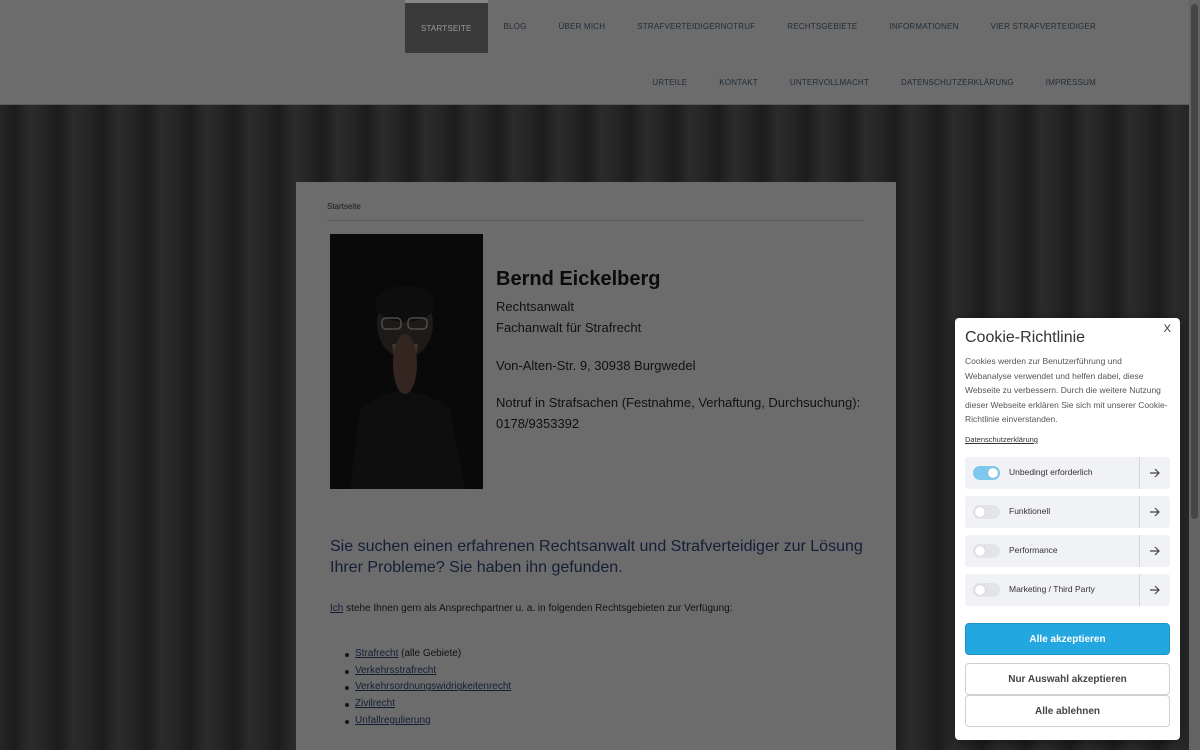 This screenshot has width=1200, height=750. I want to click on area-link-strafrecht: Strafrecht, so click(376, 653).